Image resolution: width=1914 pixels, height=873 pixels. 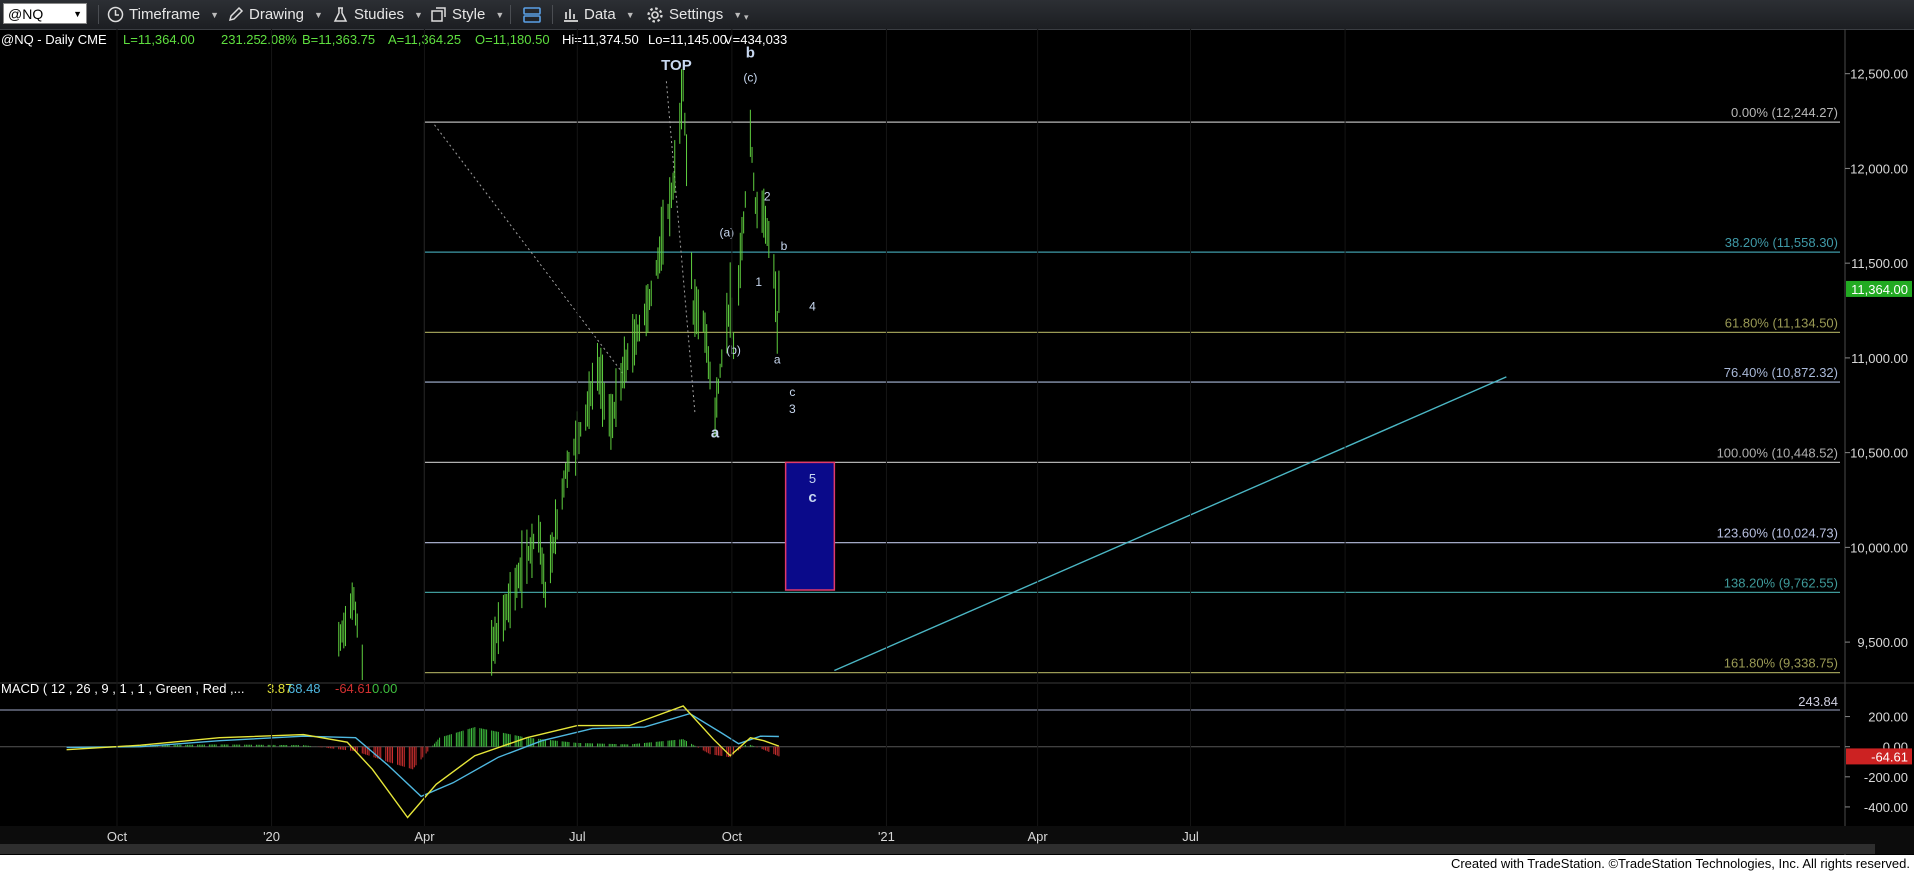 I want to click on time-axis-label: '21, so click(x=886, y=836).